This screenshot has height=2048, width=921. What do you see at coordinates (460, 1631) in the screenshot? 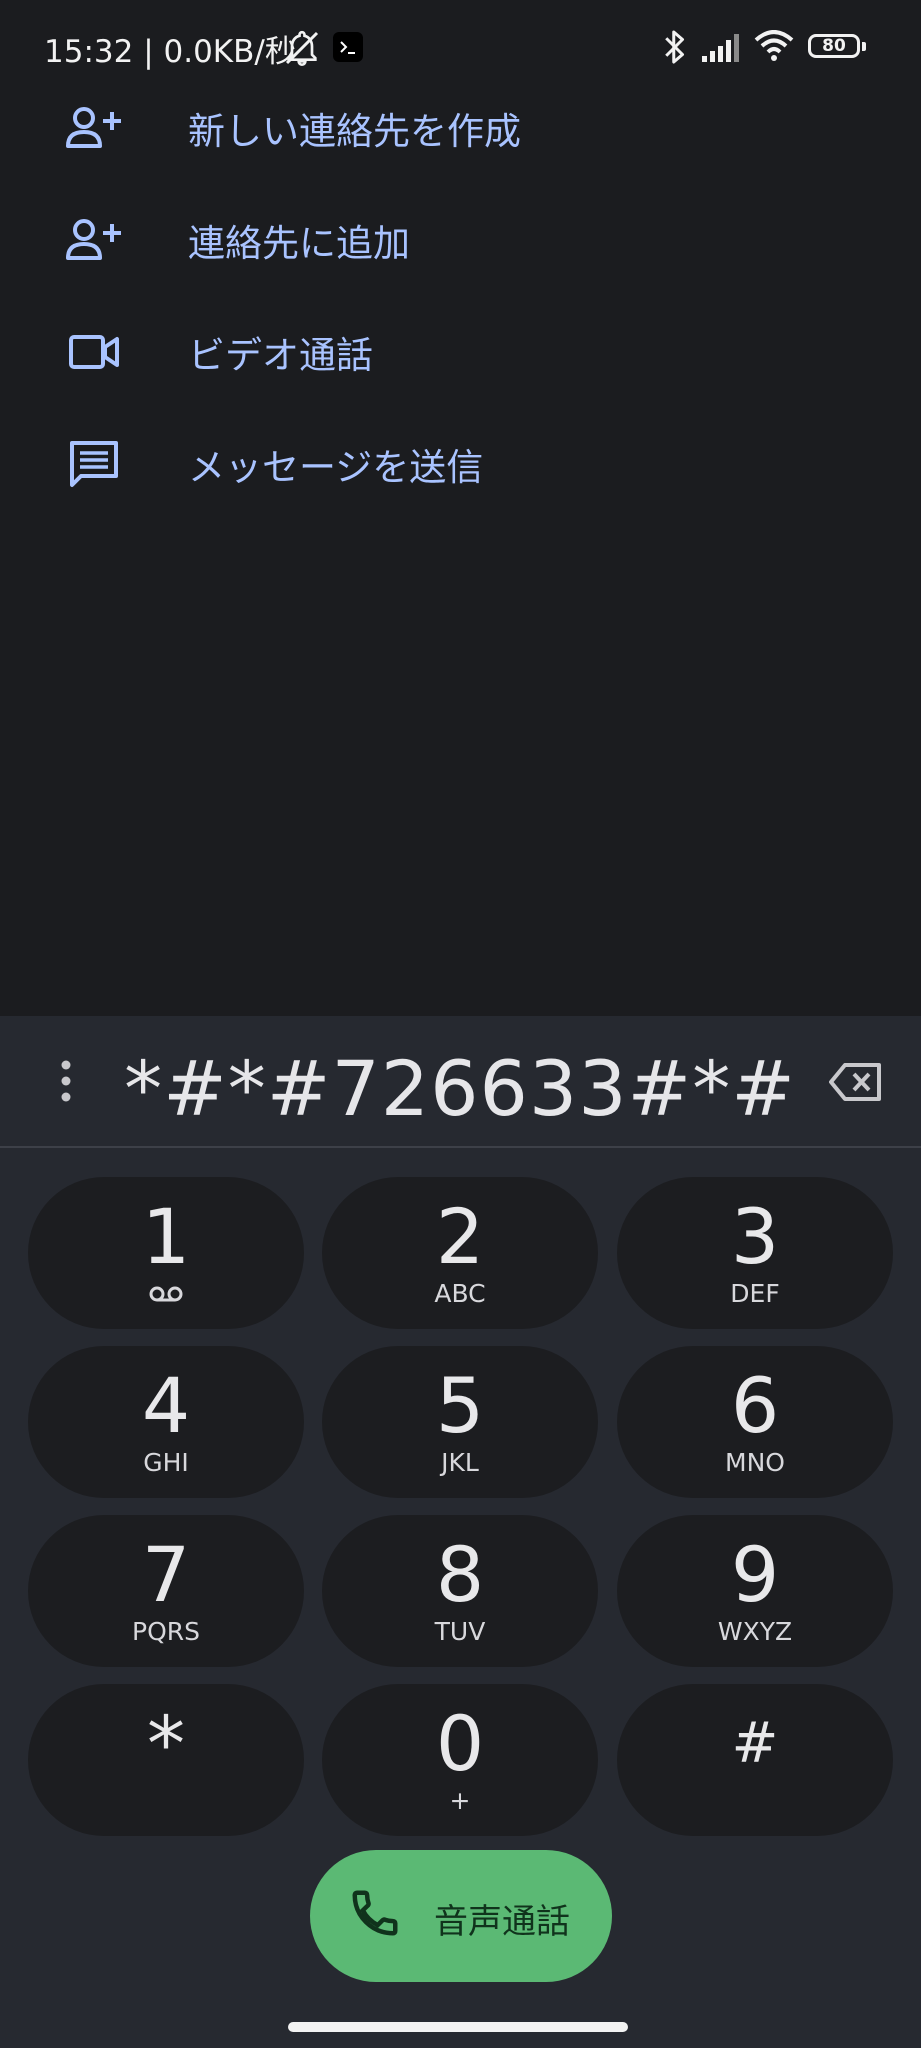
I see `key-letters: TUV` at bounding box center [460, 1631].